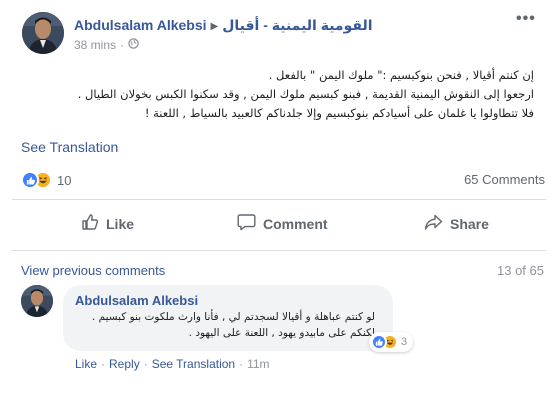 This screenshot has height=406, width=558. What do you see at coordinates (43, 33) in the screenshot?
I see `author-avatar` at bounding box center [43, 33].